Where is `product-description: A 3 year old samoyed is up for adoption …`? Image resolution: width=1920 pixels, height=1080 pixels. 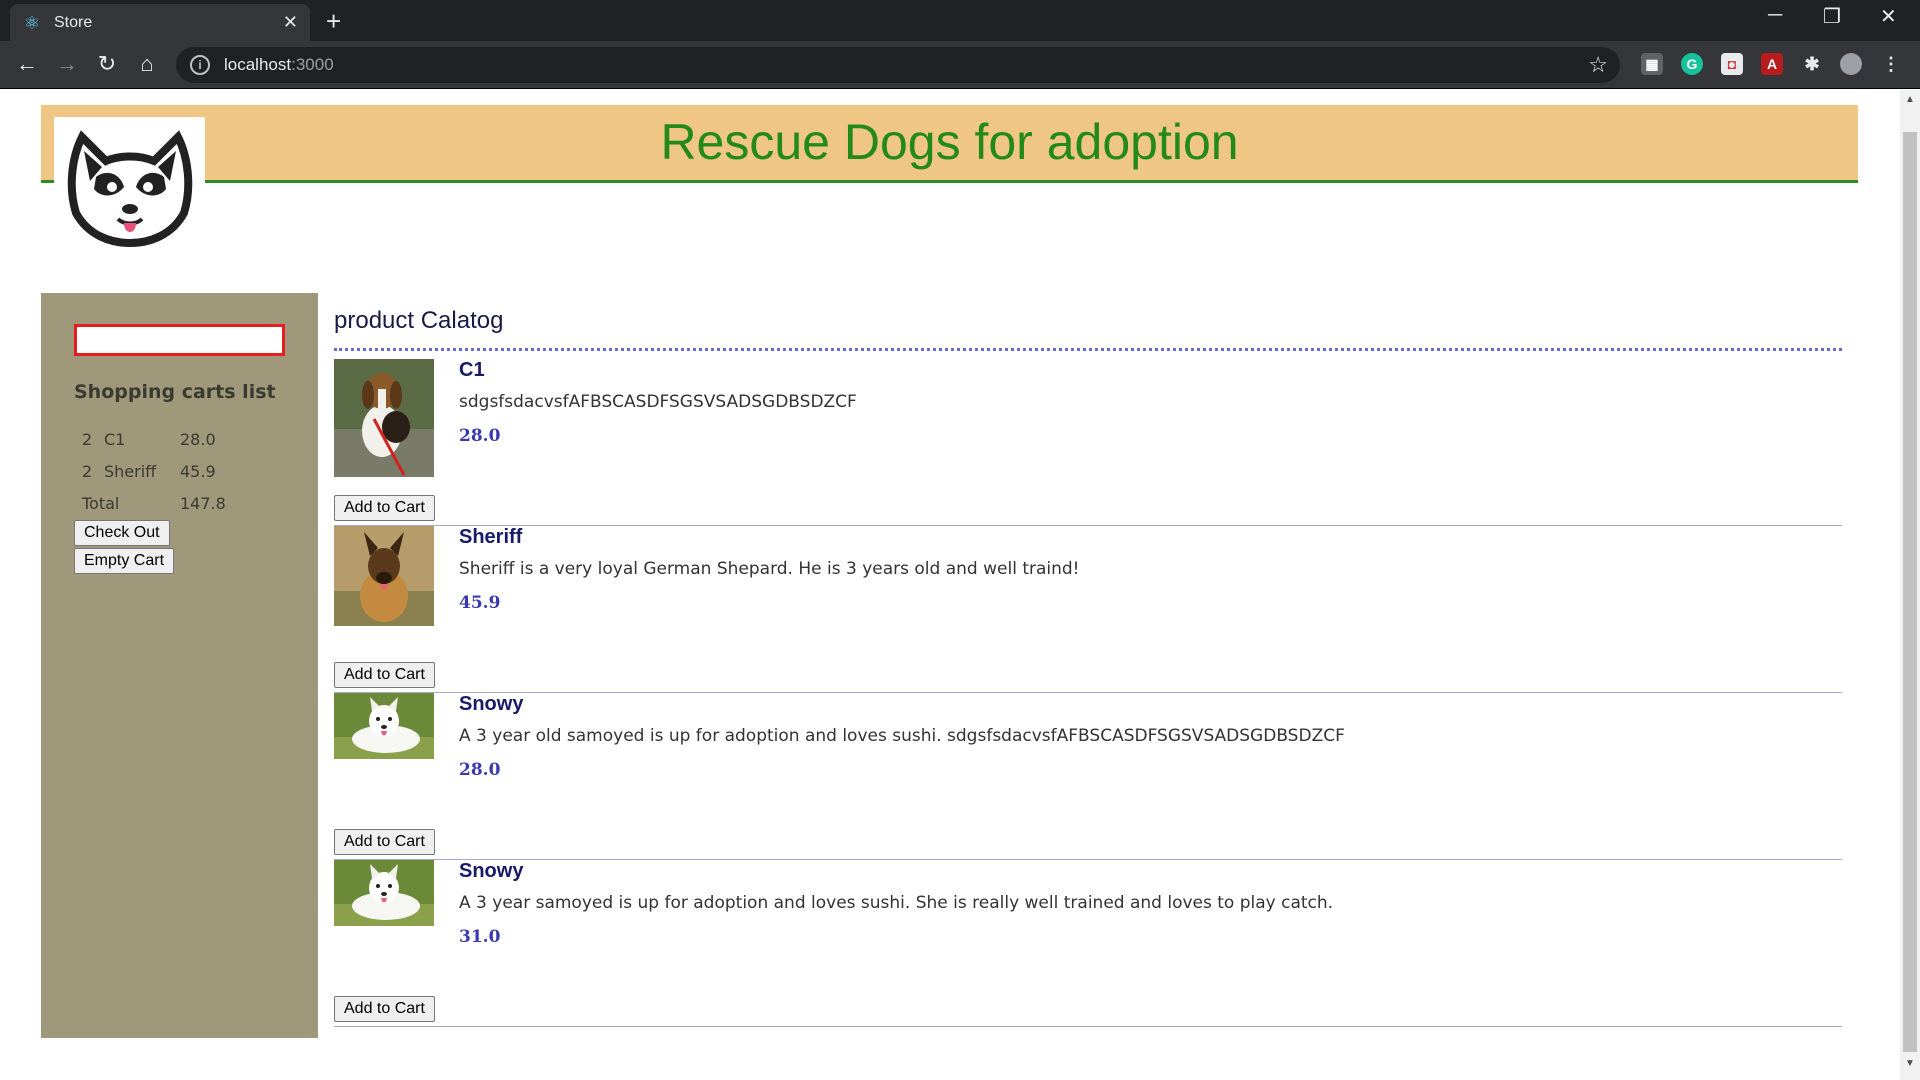 product-description: A 3 year old samoyed is up for adoption … is located at coordinates (902, 736).